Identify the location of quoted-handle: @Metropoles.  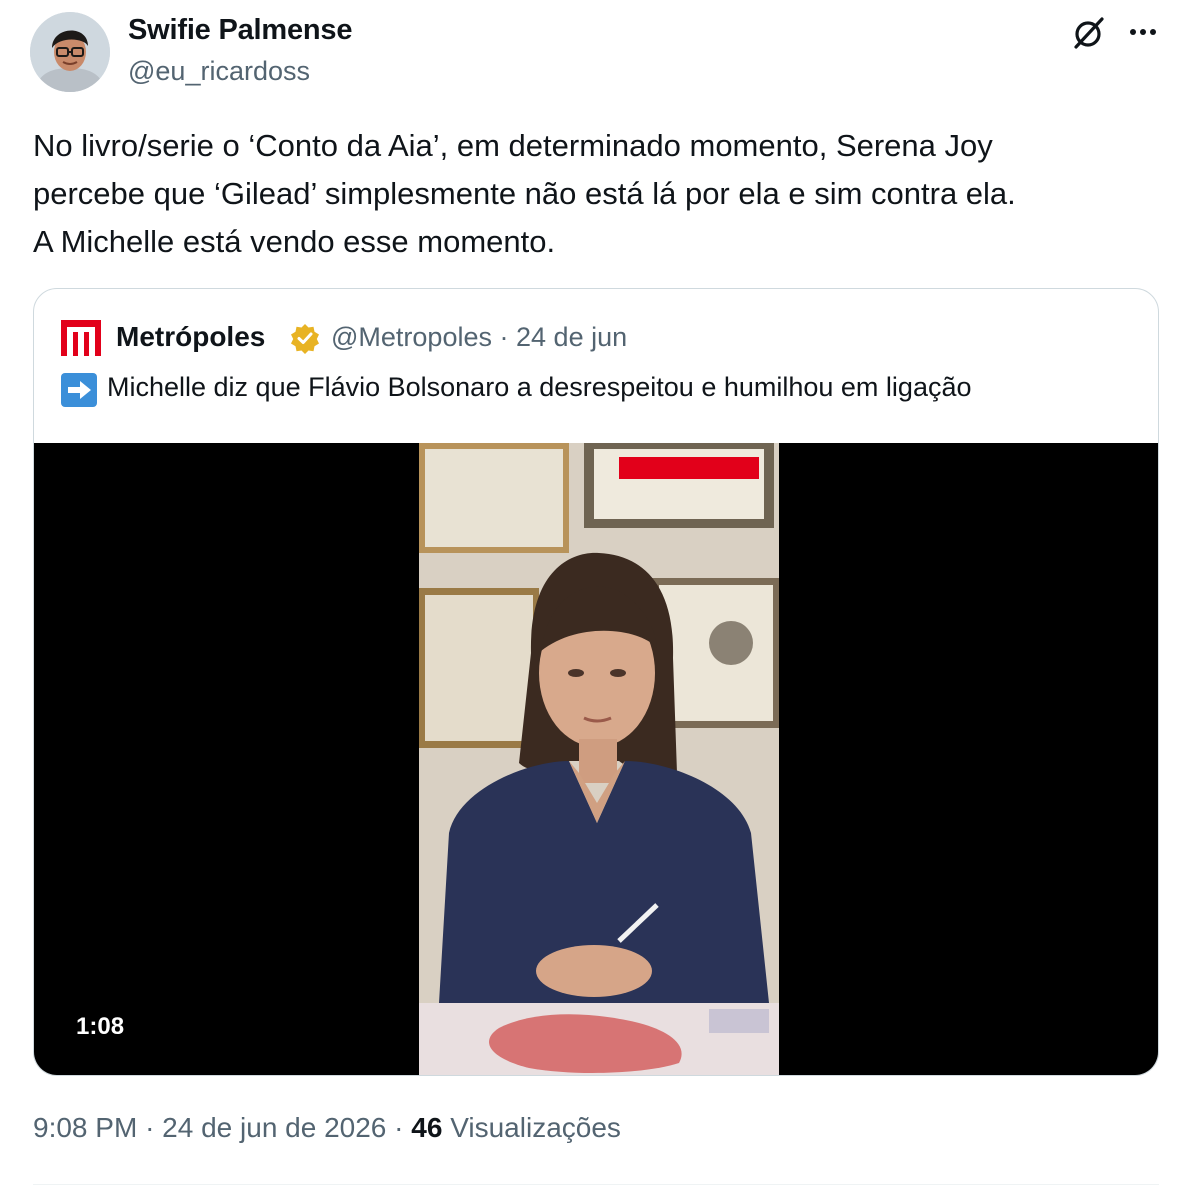
(411, 337).